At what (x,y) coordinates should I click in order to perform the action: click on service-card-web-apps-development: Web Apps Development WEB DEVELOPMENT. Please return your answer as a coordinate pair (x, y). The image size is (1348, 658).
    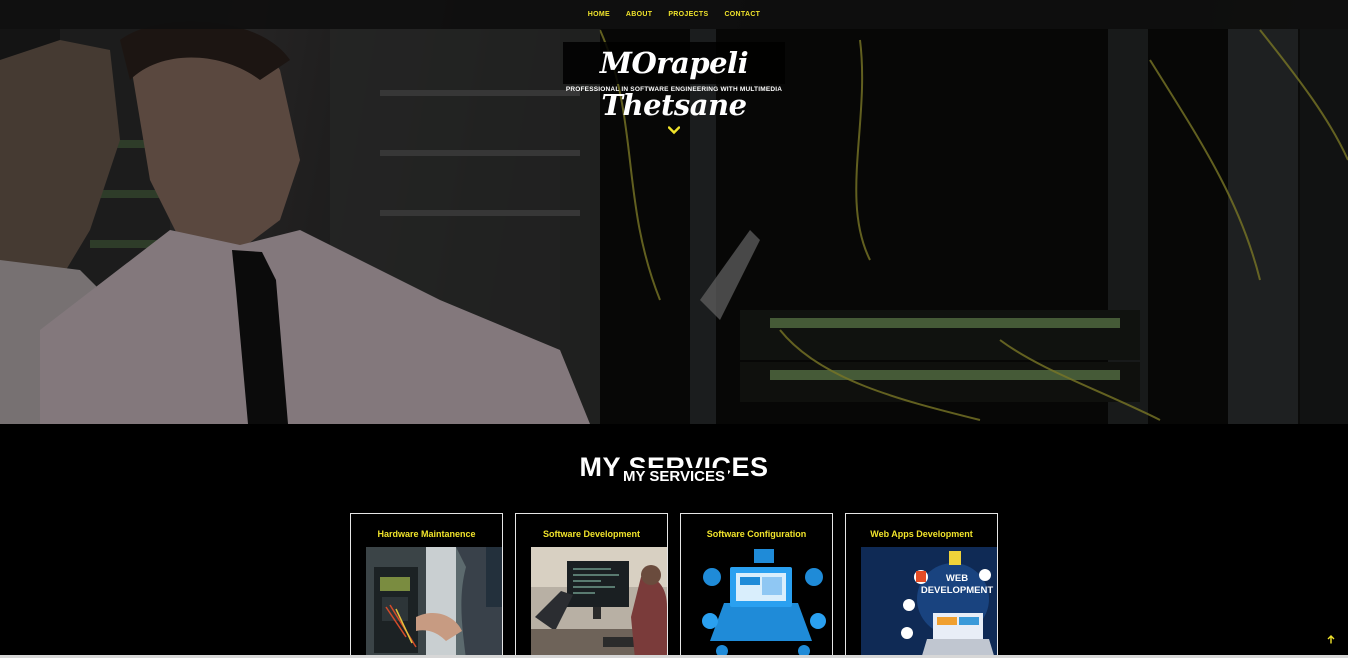
    Looking at the image, I should click on (921, 585).